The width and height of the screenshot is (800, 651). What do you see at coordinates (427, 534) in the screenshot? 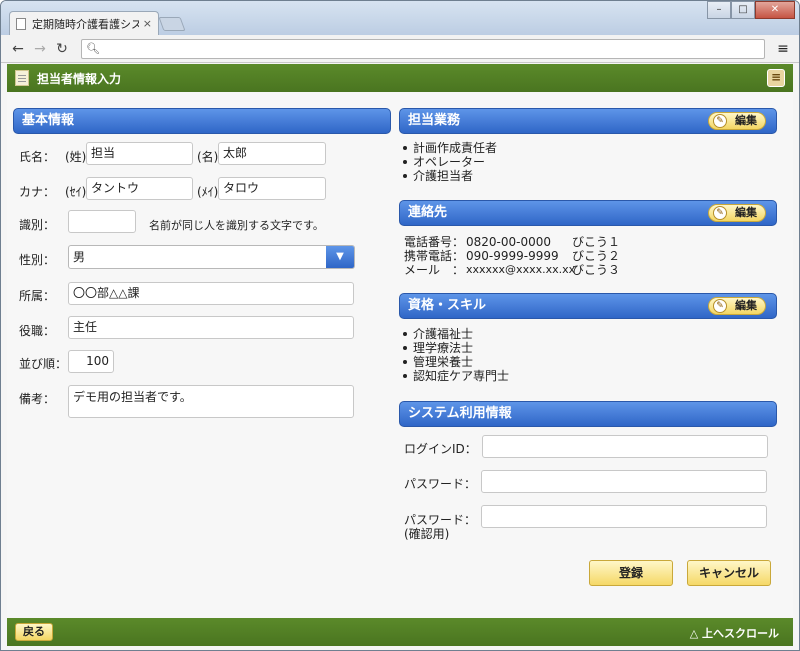
I see `password-confirm-sub: (確認用)` at bounding box center [427, 534].